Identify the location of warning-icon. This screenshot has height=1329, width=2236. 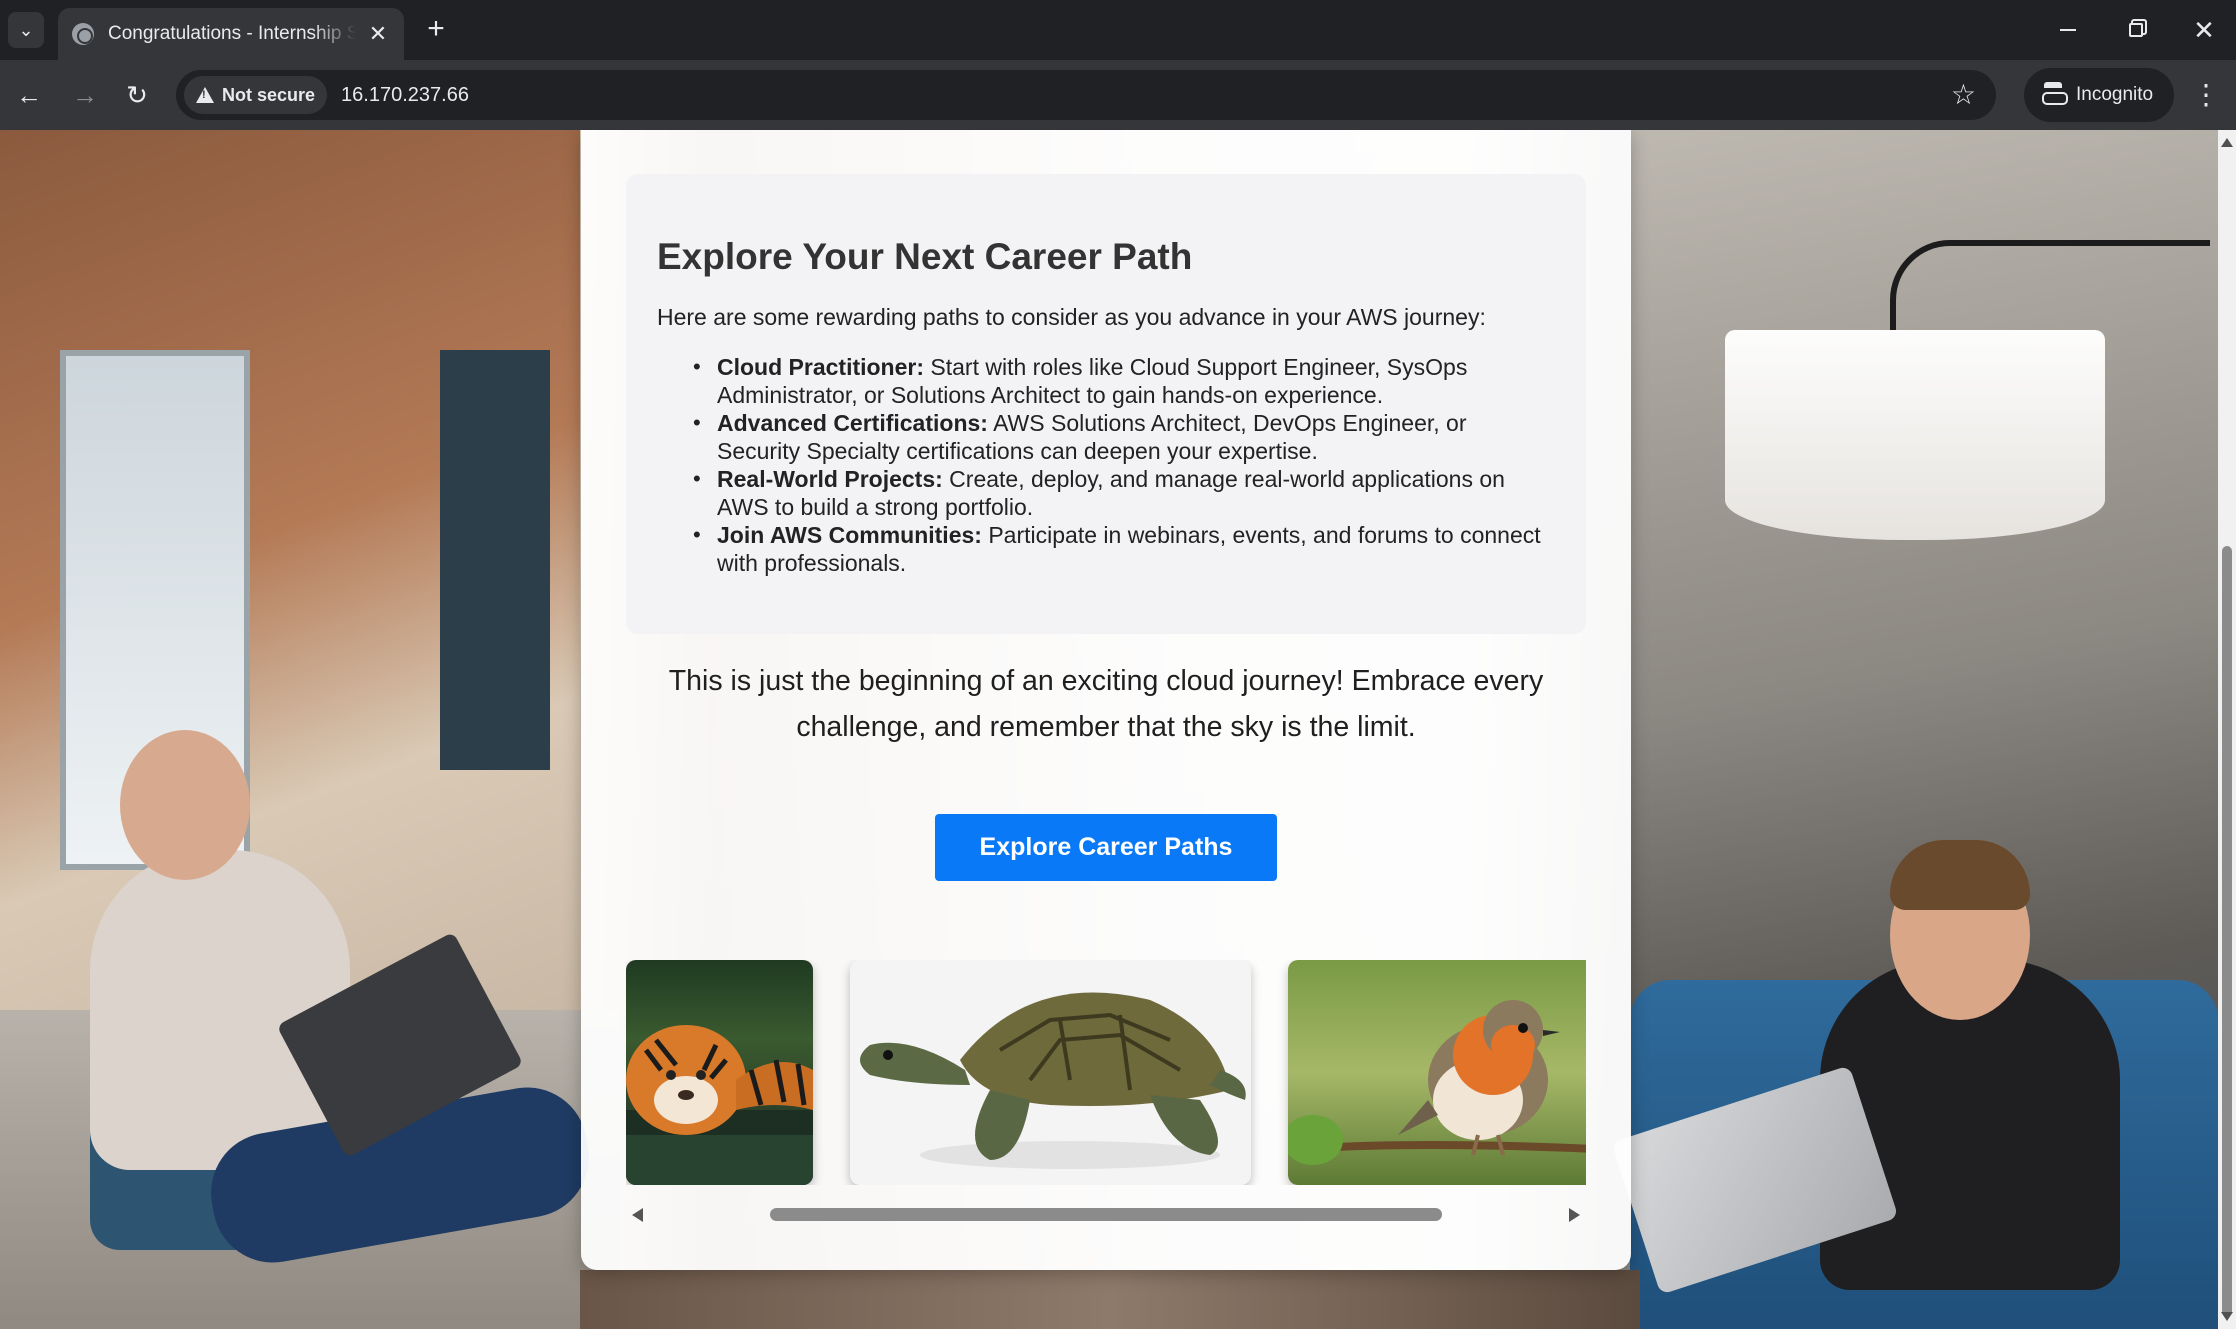
(205, 95).